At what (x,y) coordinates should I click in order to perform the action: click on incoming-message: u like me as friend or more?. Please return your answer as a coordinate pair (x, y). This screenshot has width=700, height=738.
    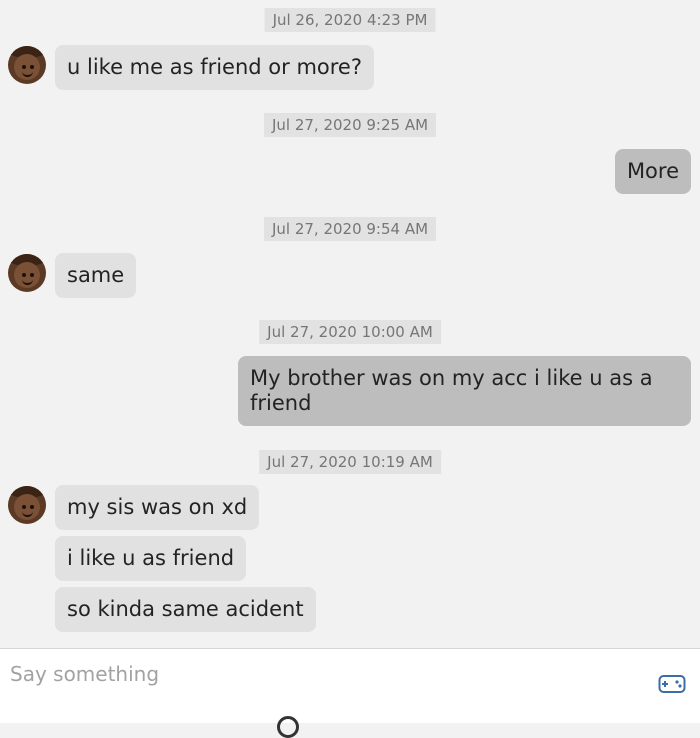
    Looking at the image, I should click on (214, 67).